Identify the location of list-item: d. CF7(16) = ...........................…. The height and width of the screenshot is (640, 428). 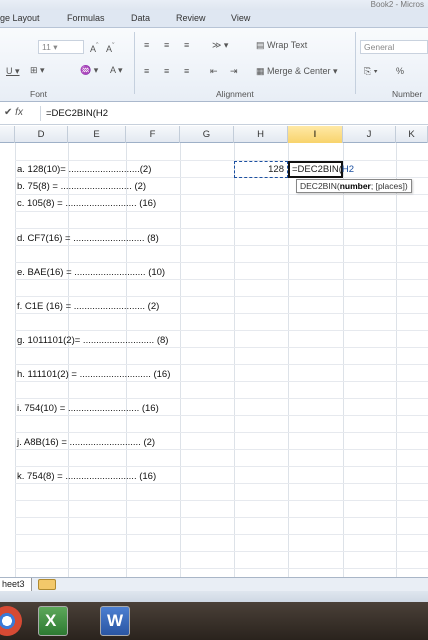
(88, 238).